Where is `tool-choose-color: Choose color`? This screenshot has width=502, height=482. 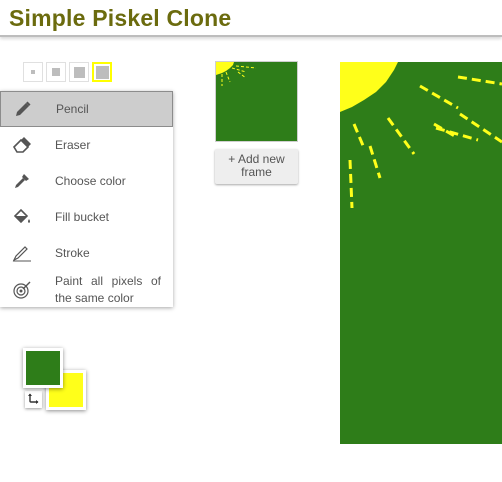
tool-choose-color: Choose color is located at coordinates (86, 181).